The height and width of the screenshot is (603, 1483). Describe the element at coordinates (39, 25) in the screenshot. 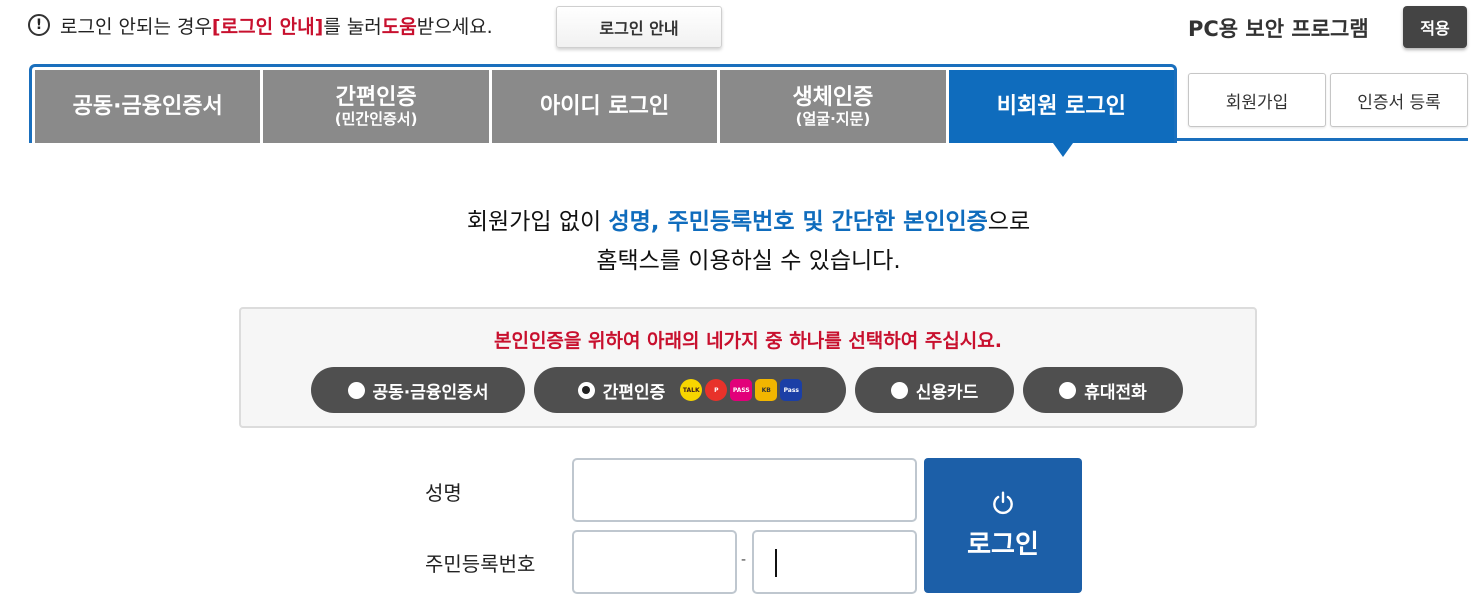

I see `alert-icon: !` at that location.